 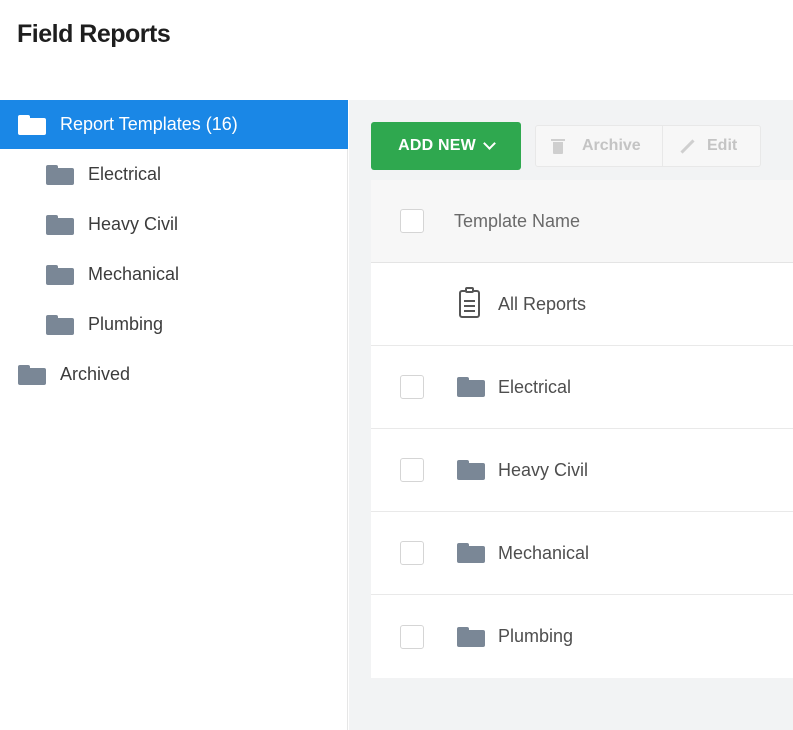 I want to click on select-all-checkbox, so click(x=412, y=221).